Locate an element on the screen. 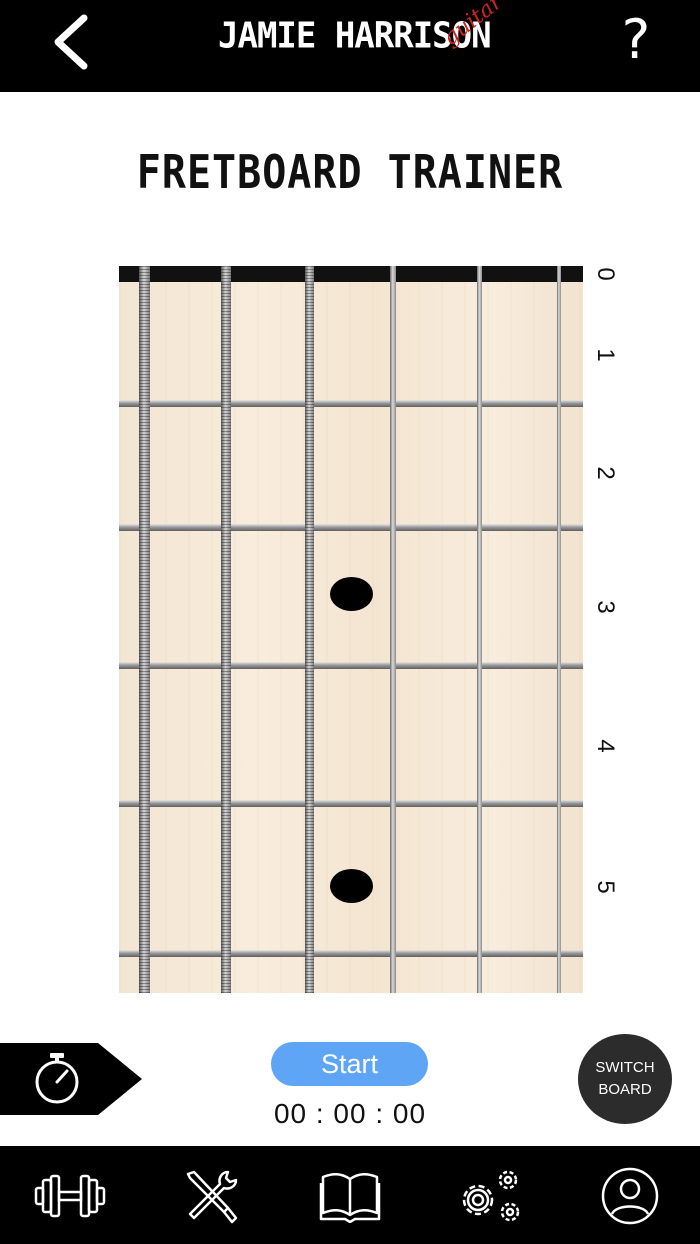  fret-number: 0 is located at coordinates (605, 274).